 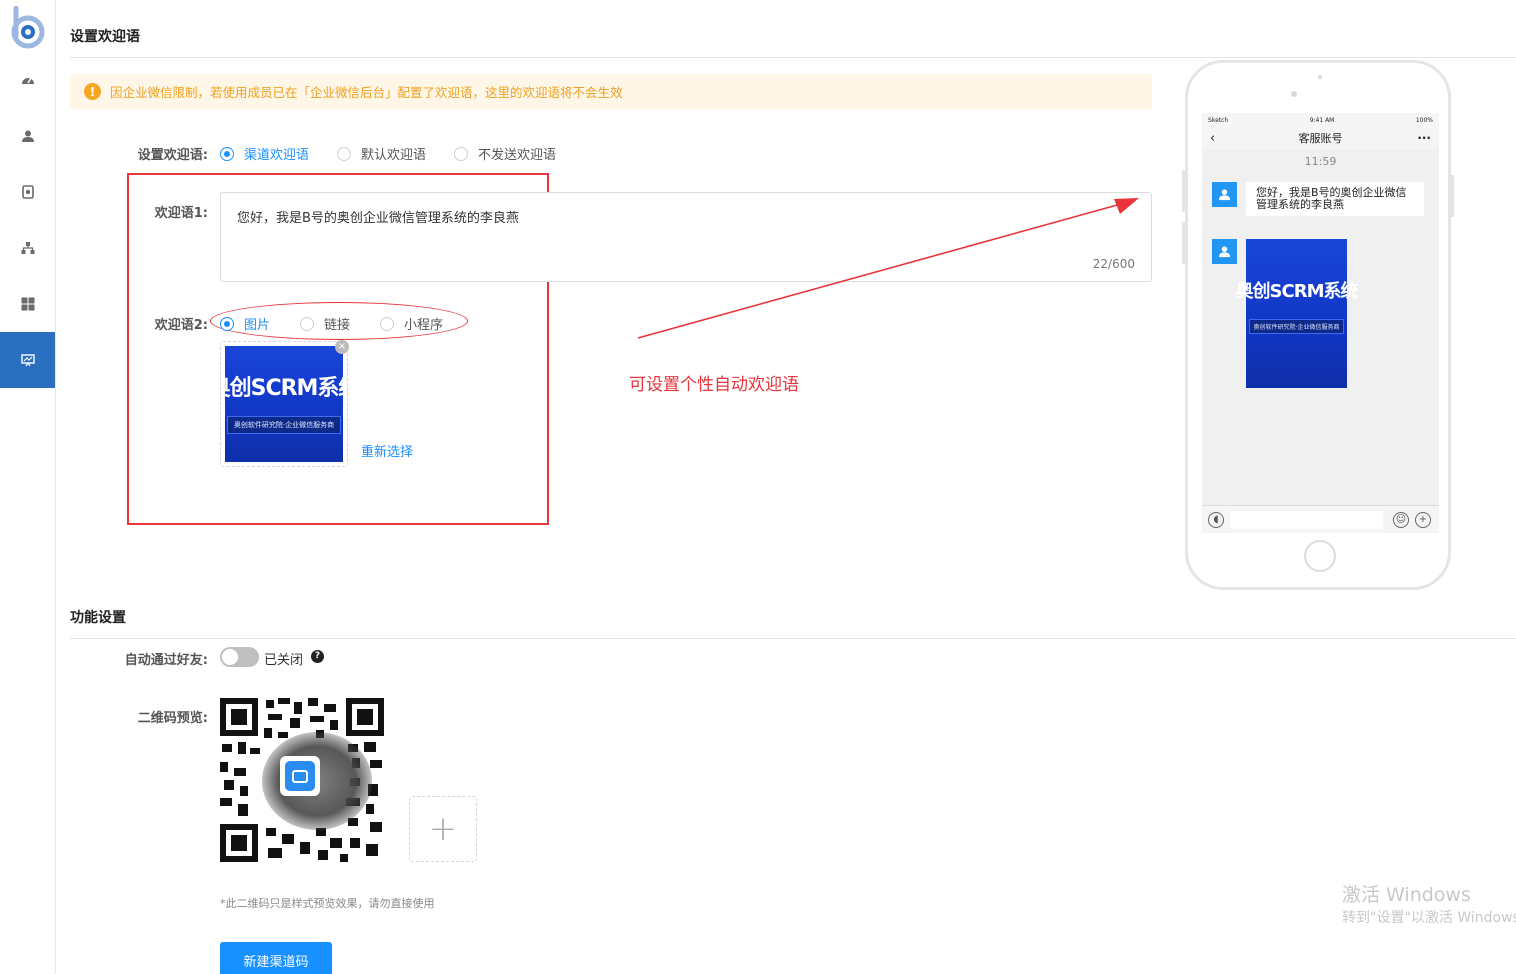 I want to click on welcome-image-poster: 奥创SCRM系统 奥创软件研究院·企业微信服务商, so click(x=284, y=404).